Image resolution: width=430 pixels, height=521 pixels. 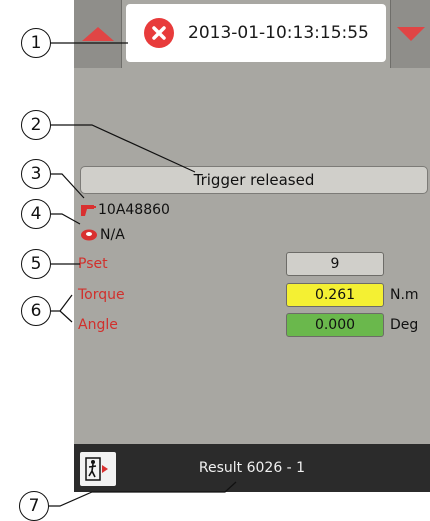 I want to click on angle-value: 0.000, so click(x=335, y=325).